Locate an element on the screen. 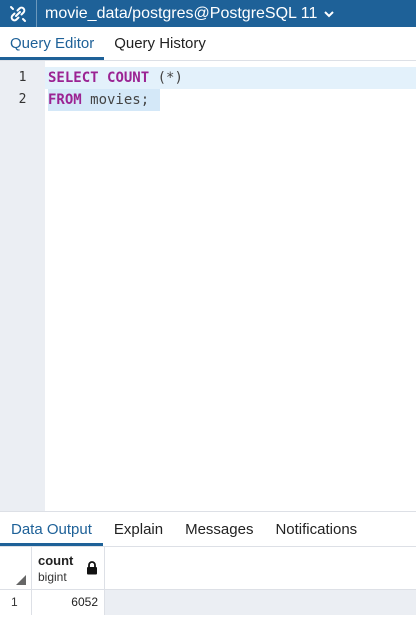  row-filler is located at coordinates (260, 602).